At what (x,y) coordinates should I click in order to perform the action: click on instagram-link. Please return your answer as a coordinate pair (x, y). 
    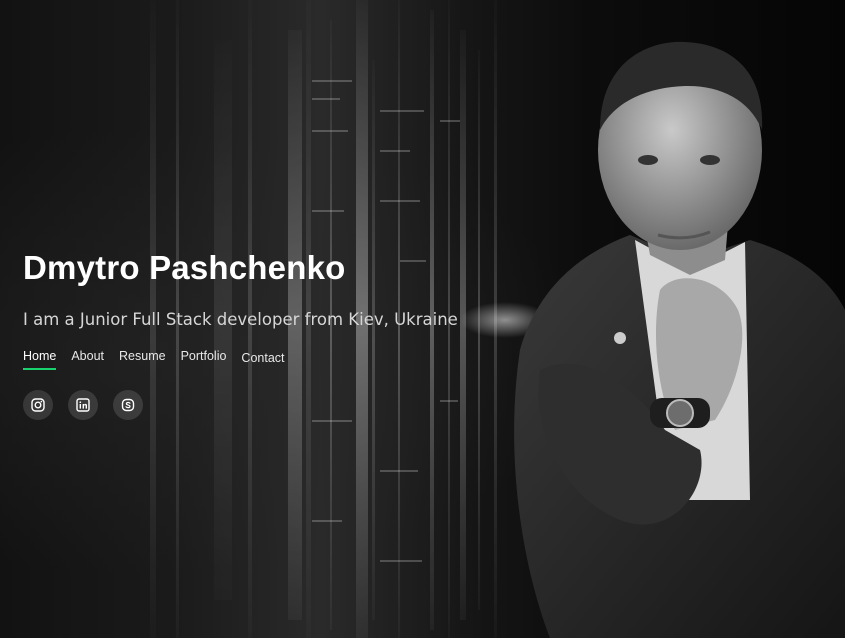
    Looking at the image, I should click on (38, 405).